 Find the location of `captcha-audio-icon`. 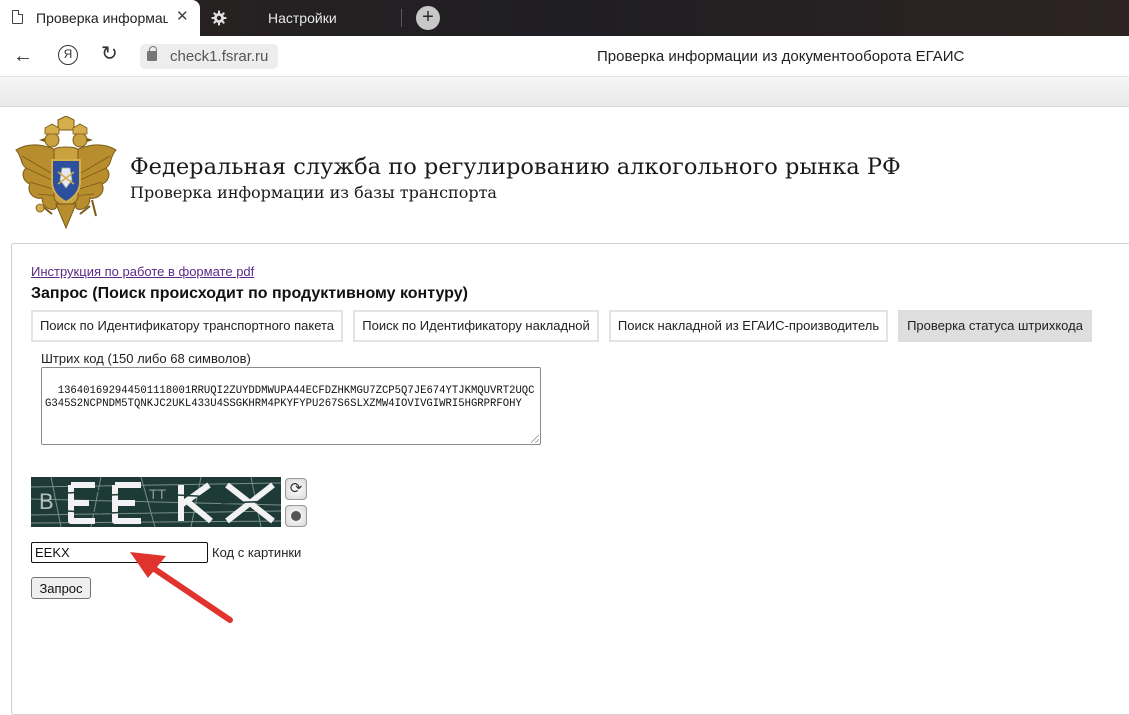

captcha-audio-icon is located at coordinates (296, 516).